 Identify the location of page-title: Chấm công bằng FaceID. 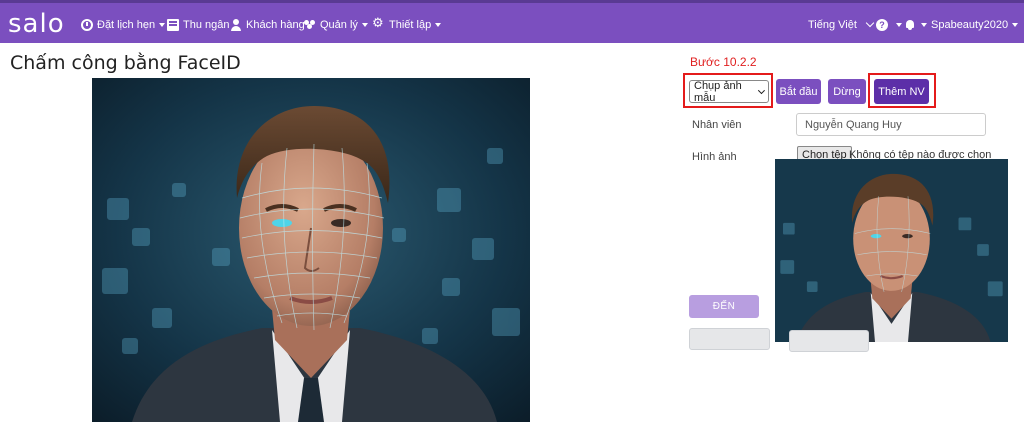
(125, 63).